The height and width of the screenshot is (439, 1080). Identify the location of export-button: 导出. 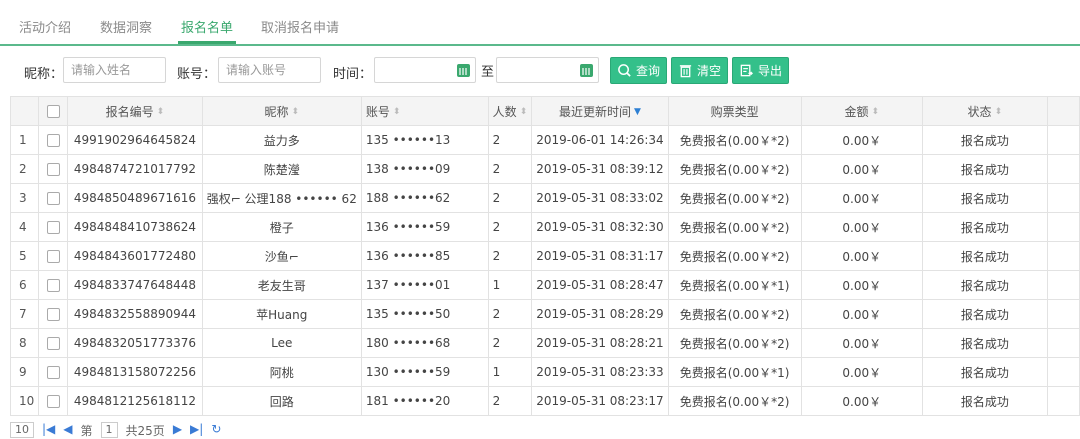
(761, 70).